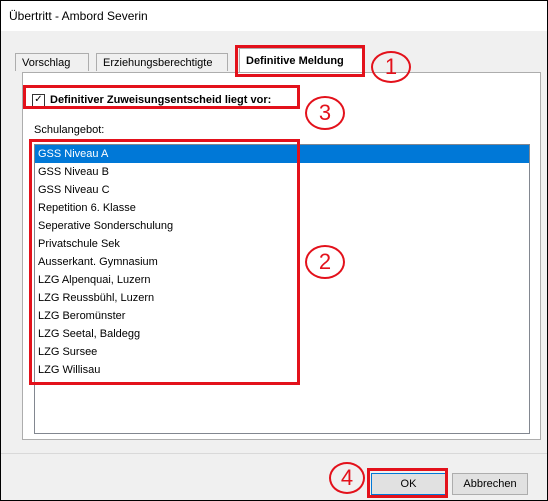  What do you see at coordinates (282, 244) in the screenshot?
I see `list-item: Privatschule Sek` at bounding box center [282, 244].